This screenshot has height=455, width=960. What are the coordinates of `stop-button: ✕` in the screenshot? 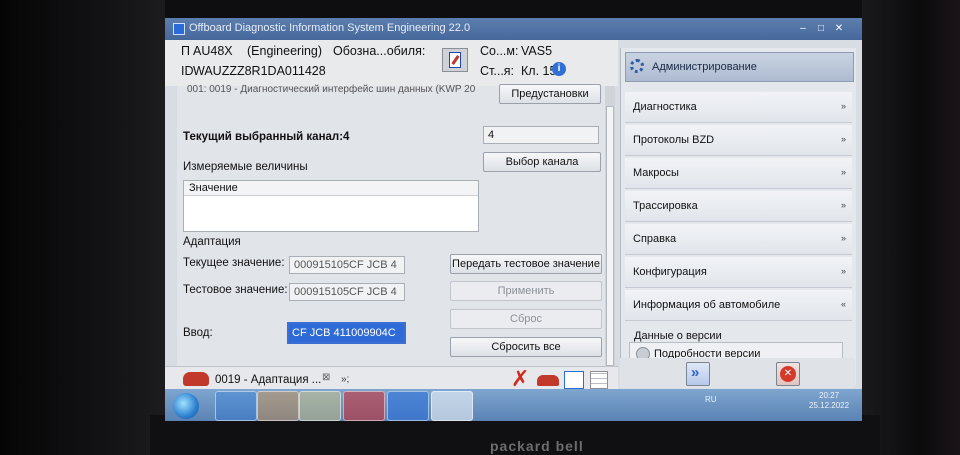 It's located at (788, 374).